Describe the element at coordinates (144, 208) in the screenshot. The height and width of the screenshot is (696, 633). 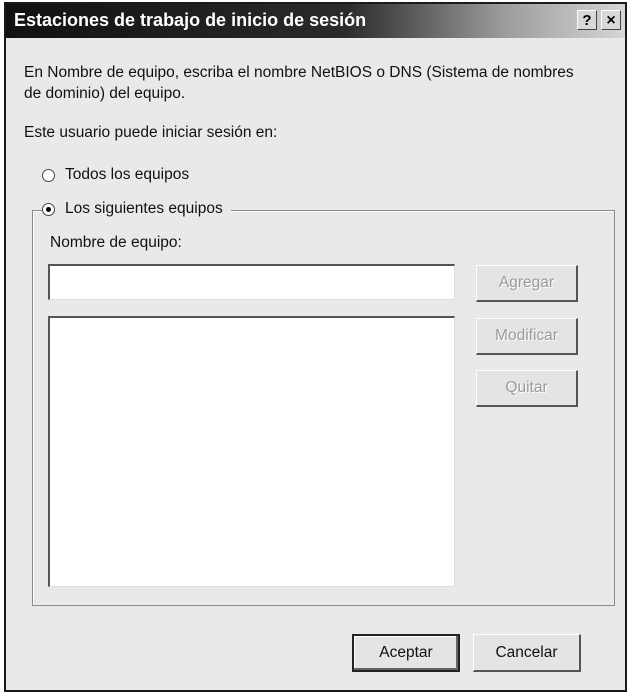
I see `radio-following-computers-label: Los siguientes equipos` at that location.